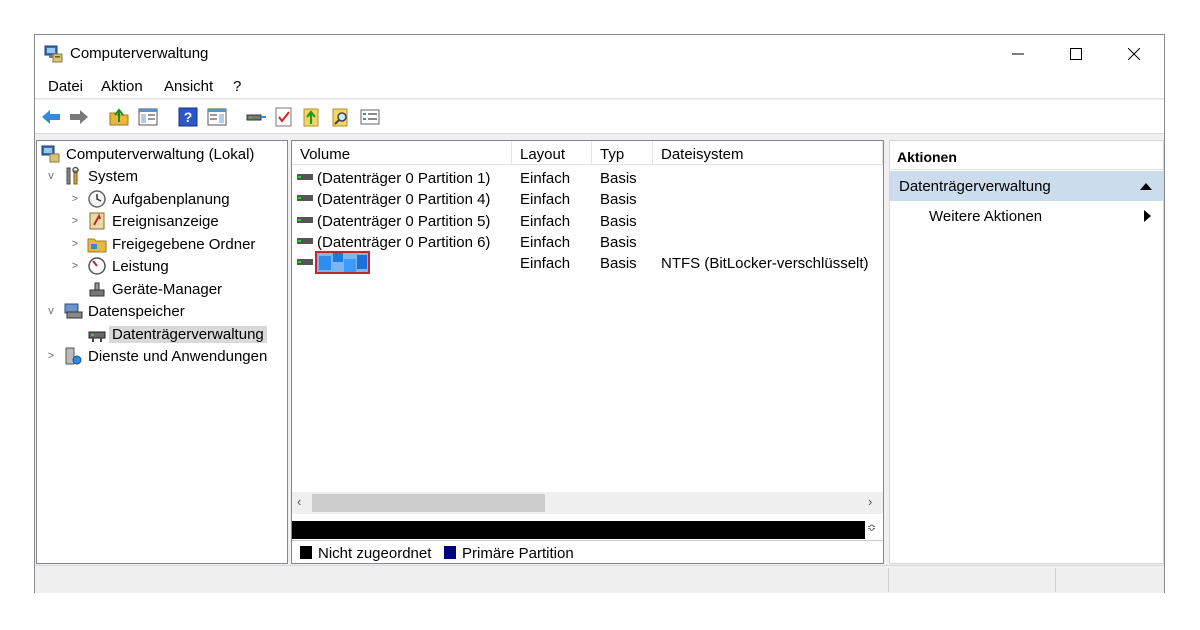 The height and width of the screenshot is (630, 1200). Describe the element at coordinates (148, 117) in the screenshot. I see `show-hide-console-tree-icon` at that location.